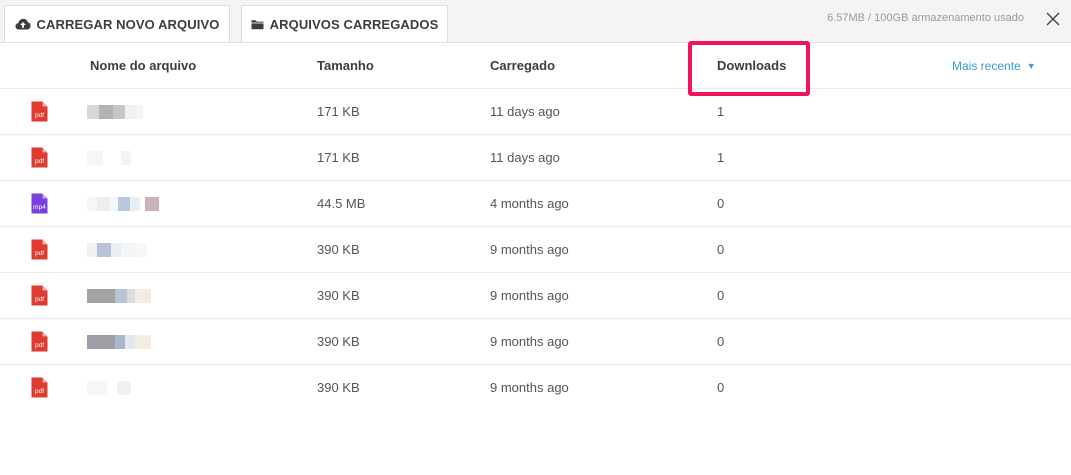  What do you see at coordinates (341, 203) in the screenshot?
I see `file-size: 44.5 MB` at bounding box center [341, 203].